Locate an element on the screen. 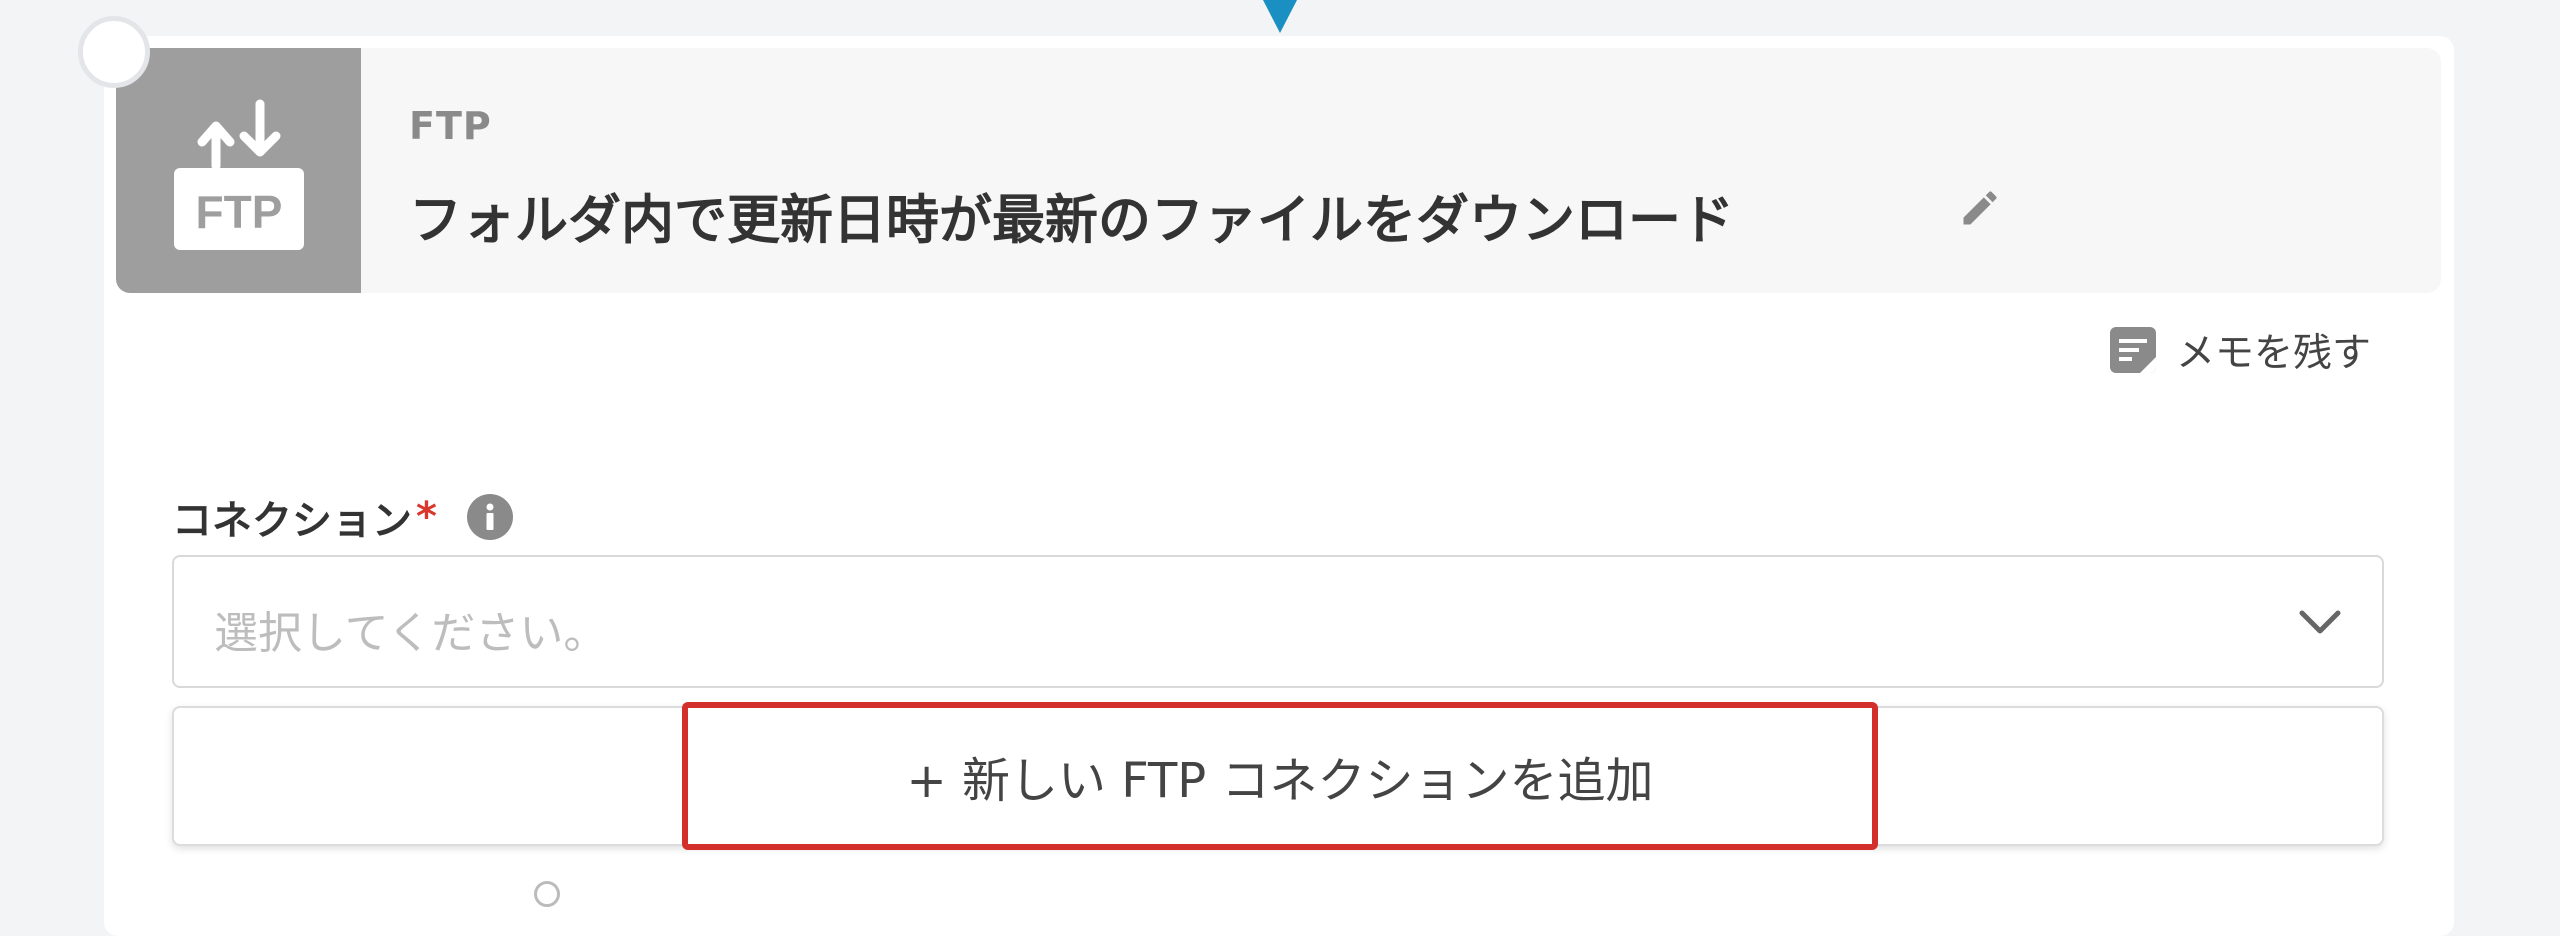 The image size is (2560, 936). add-connection-button: + 新しい FTP コネクションを追加 is located at coordinates (1280, 776).